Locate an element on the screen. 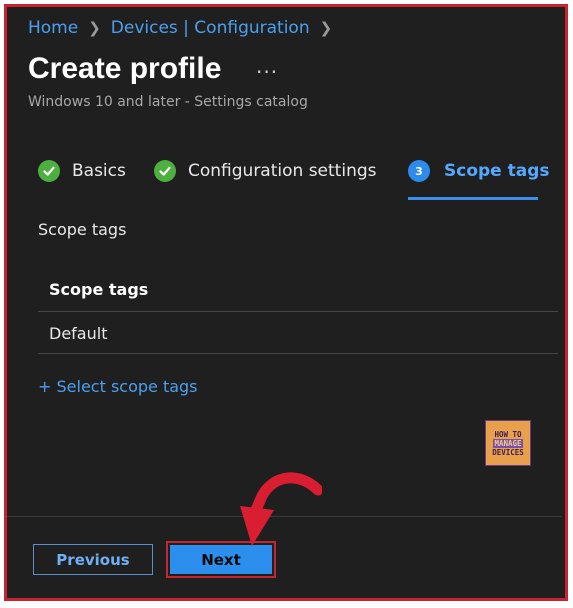 This screenshot has height=608, width=573. logo-line: DEVICES is located at coordinates (508, 452).